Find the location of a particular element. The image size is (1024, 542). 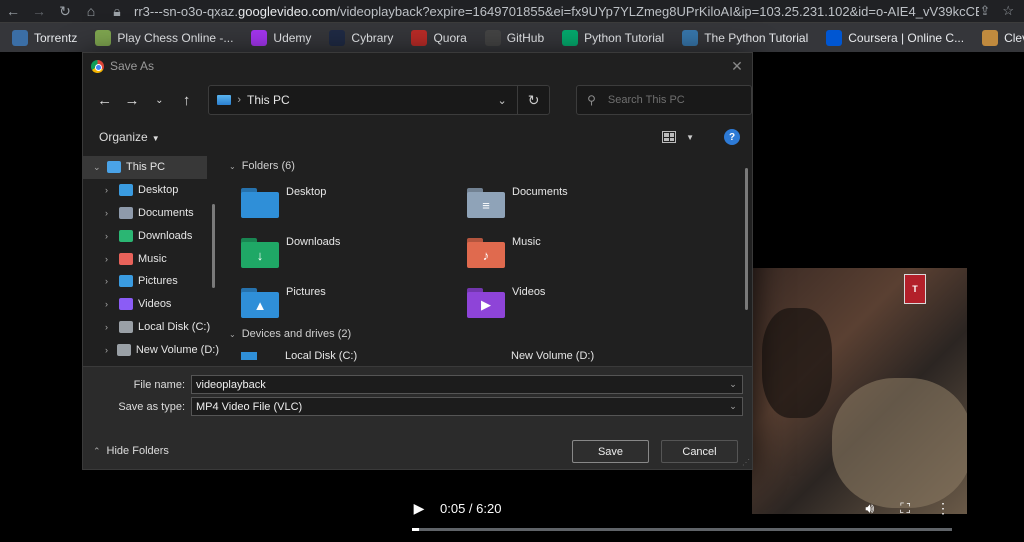

bookmark-star-icon: ☆ is located at coordinates (1008, 11).